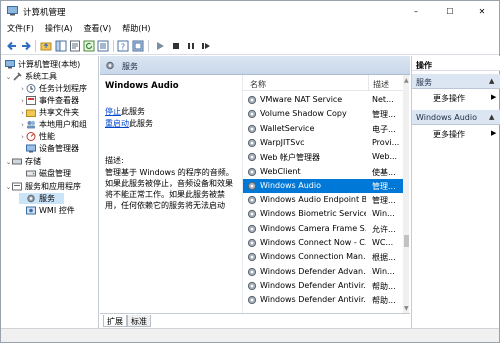 This screenshot has width=500, height=343. Describe the element at coordinates (258, 84) in the screenshot. I see `column-header-name: 名称` at that location.